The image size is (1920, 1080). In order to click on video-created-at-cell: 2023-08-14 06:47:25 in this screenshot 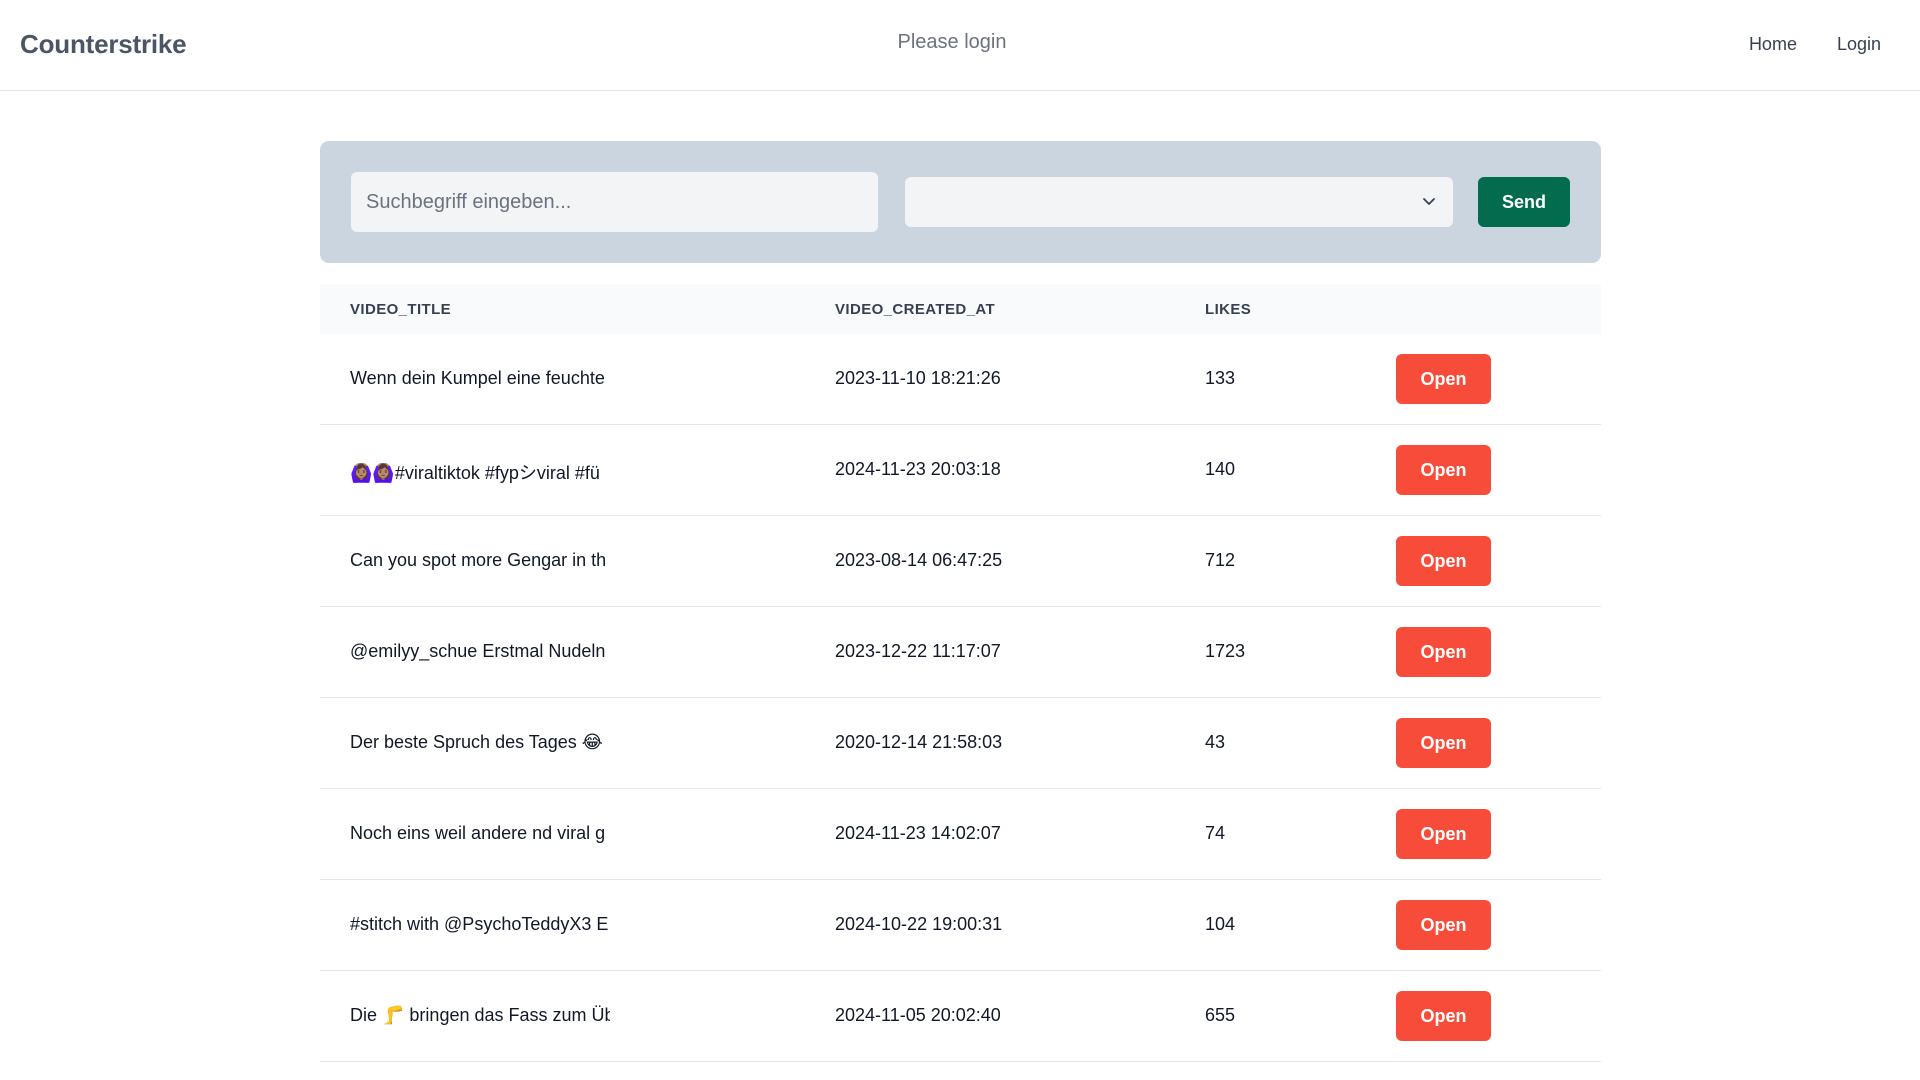, I will do `click(919, 560)`.